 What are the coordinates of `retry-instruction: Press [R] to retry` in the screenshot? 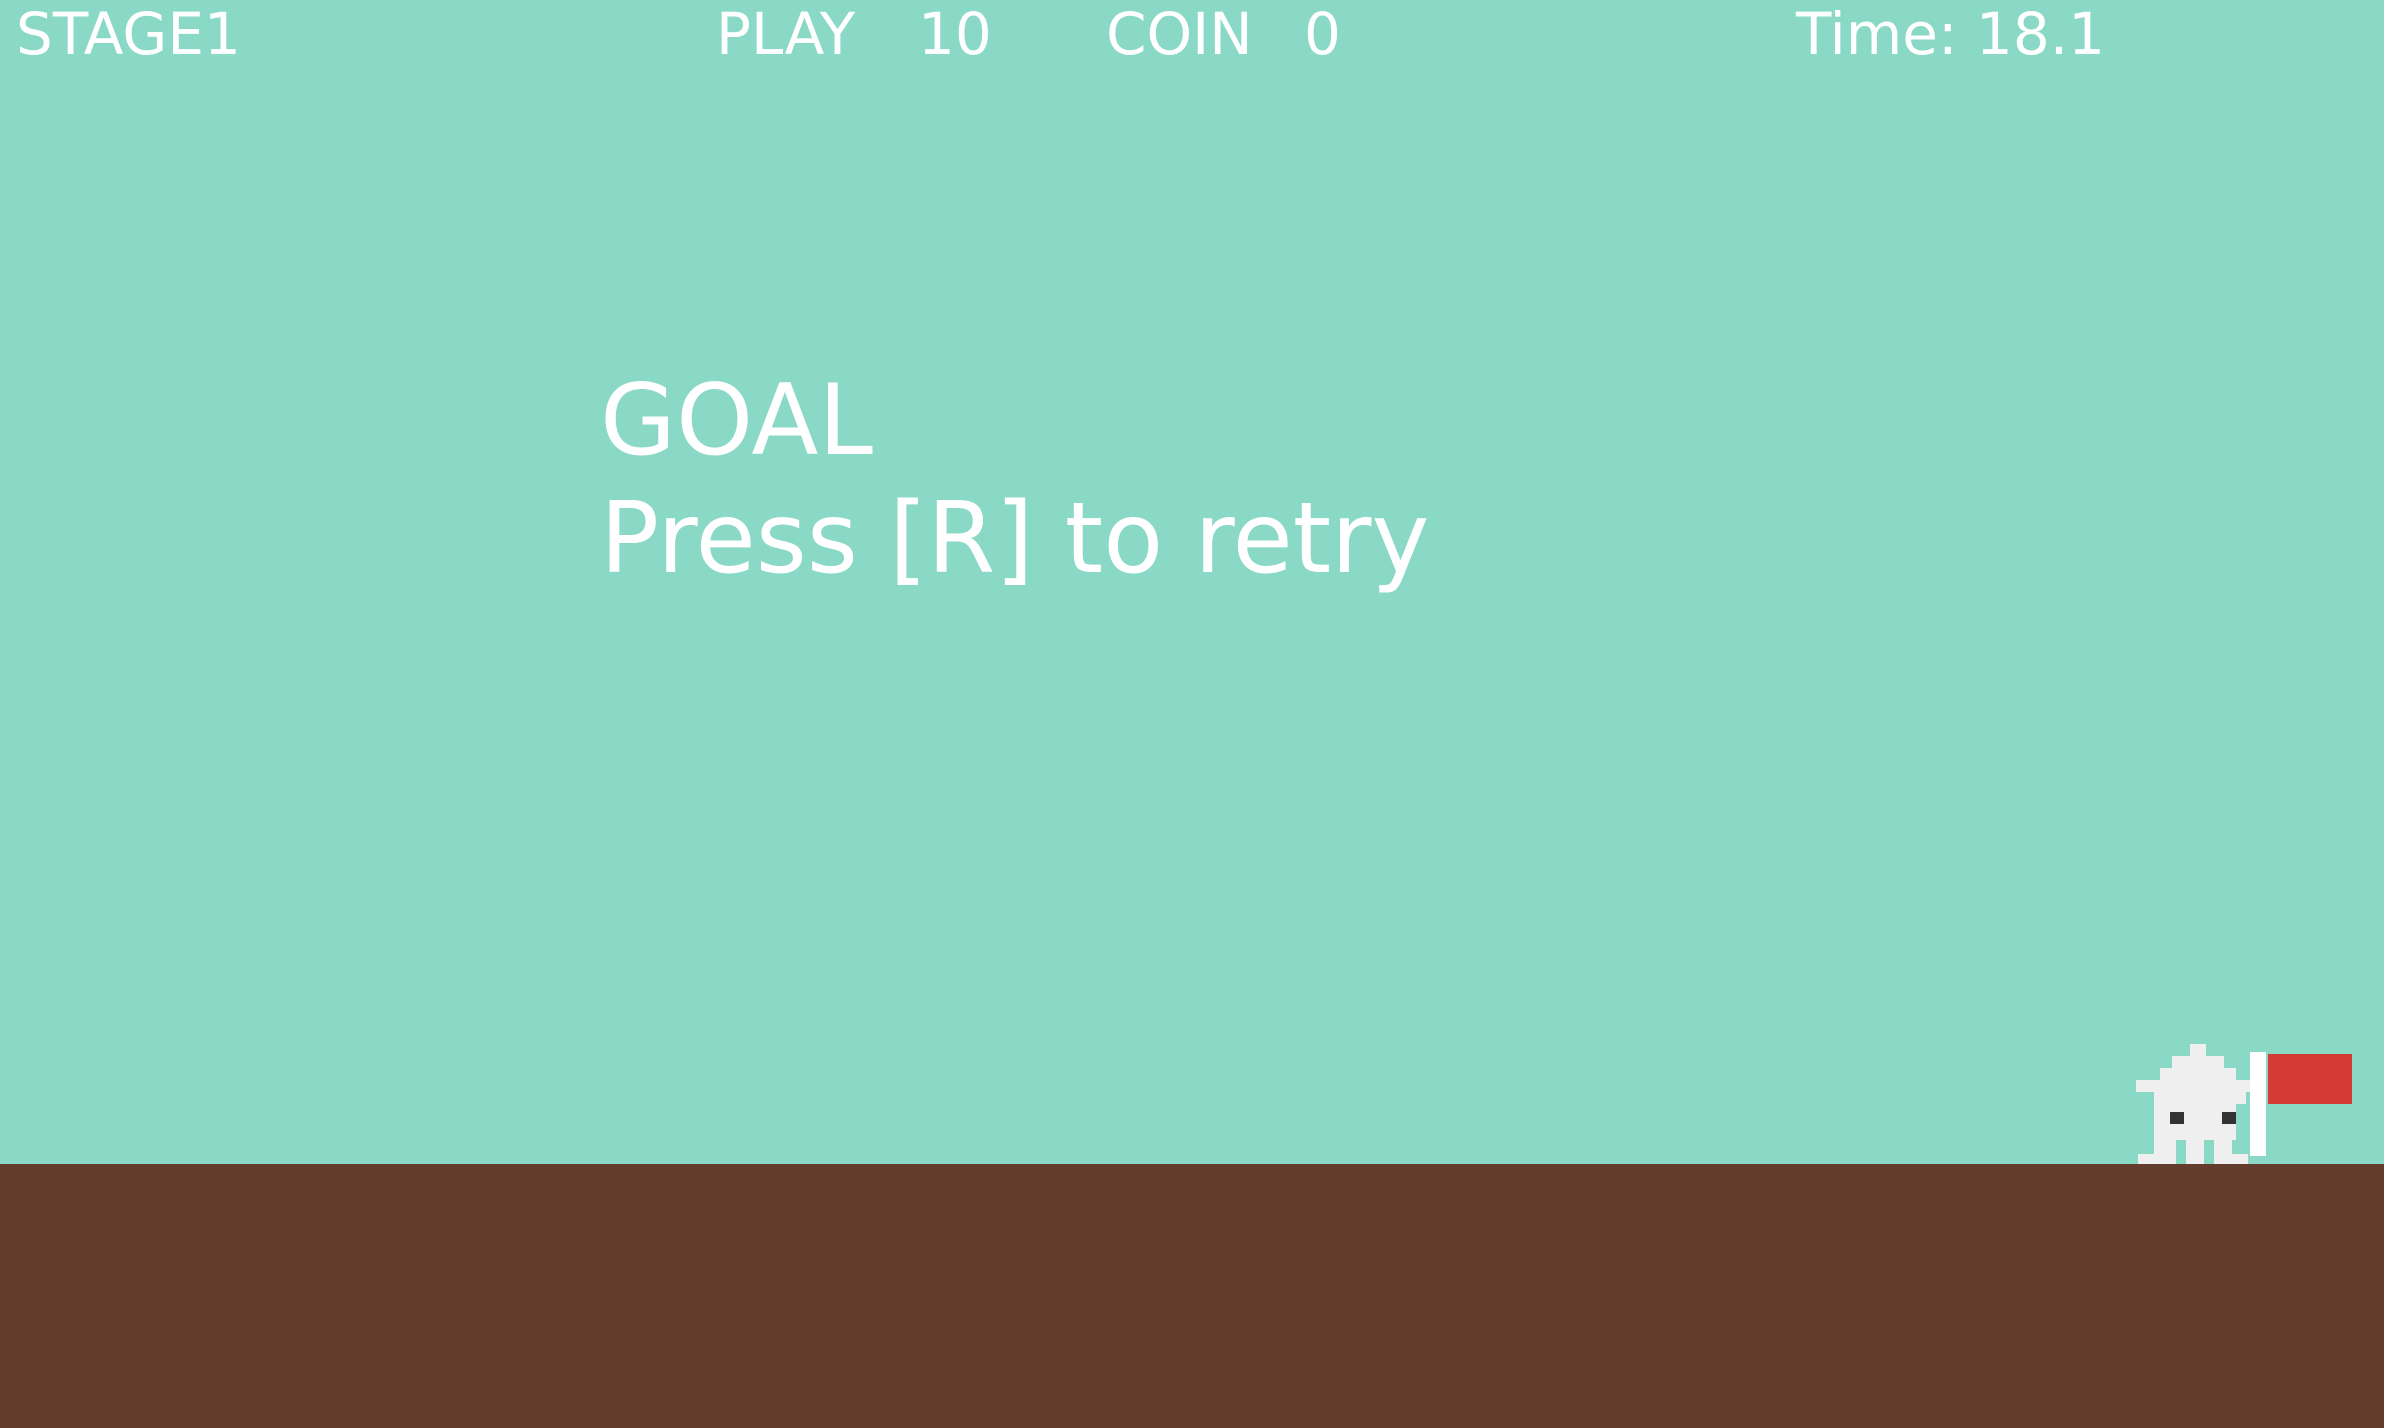 It's located at (1015, 539).